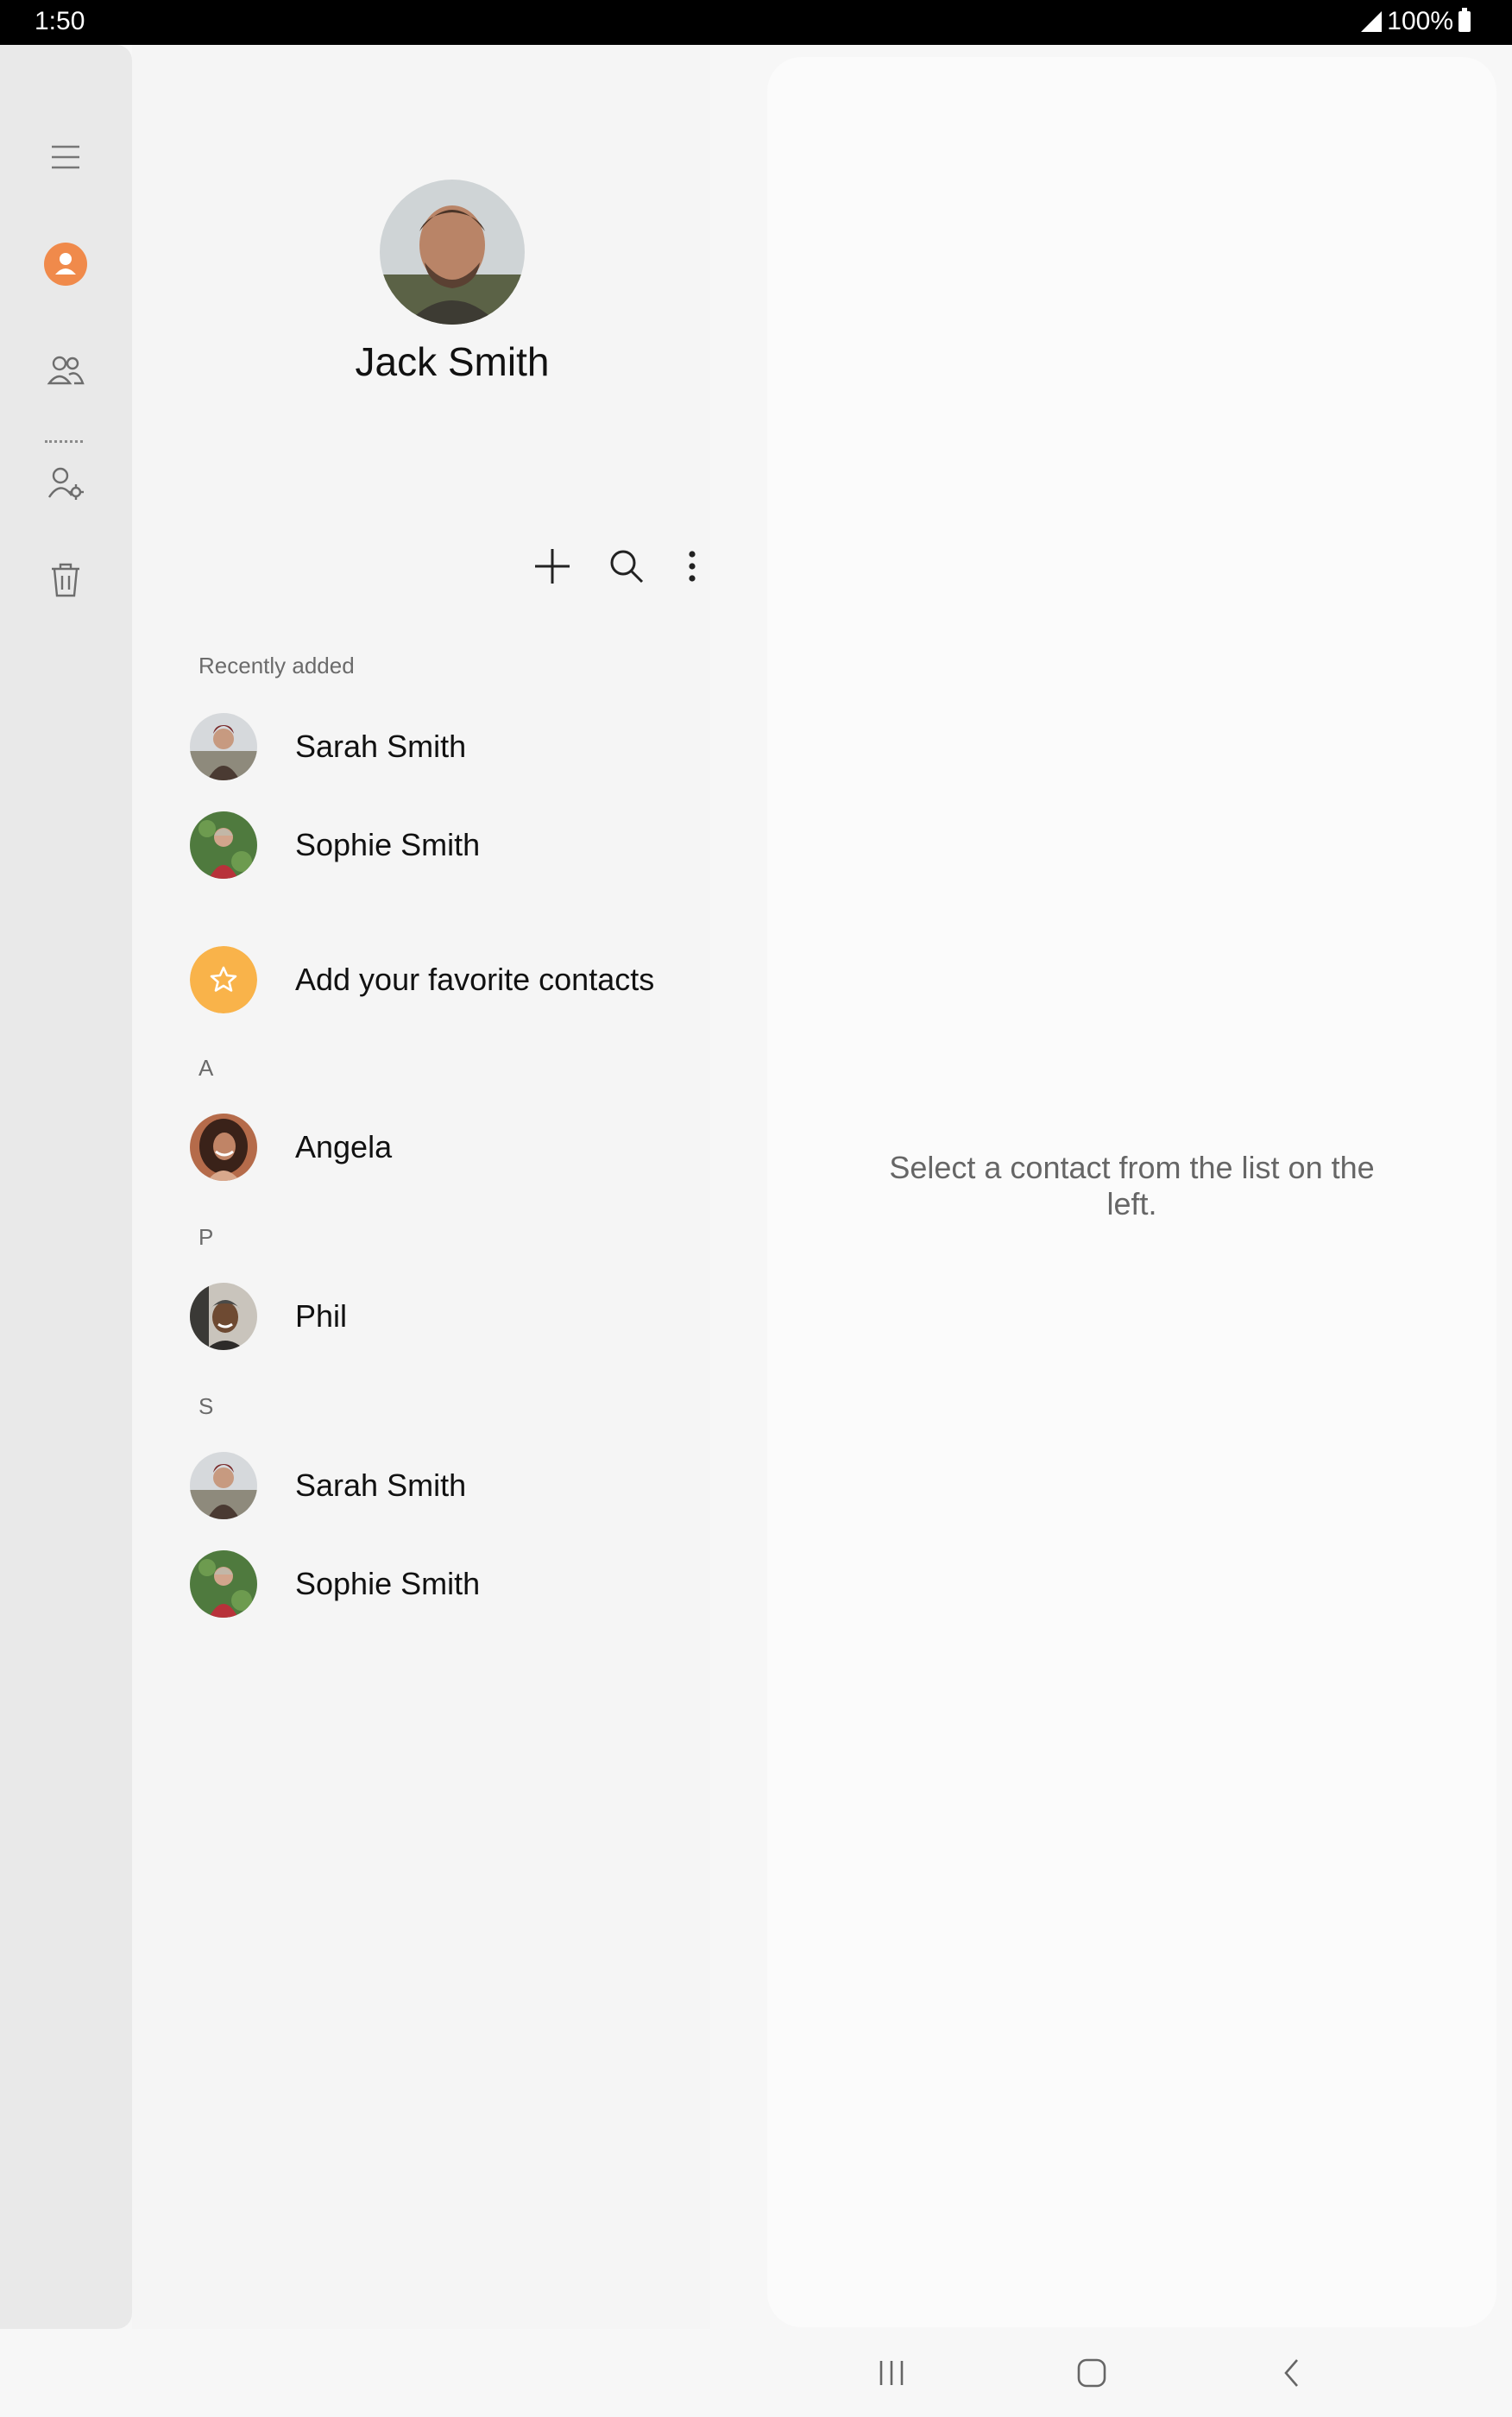 The image size is (1512, 2417). What do you see at coordinates (626, 566) in the screenshot?
I see `search-icon` at bounding box center [626, 566].